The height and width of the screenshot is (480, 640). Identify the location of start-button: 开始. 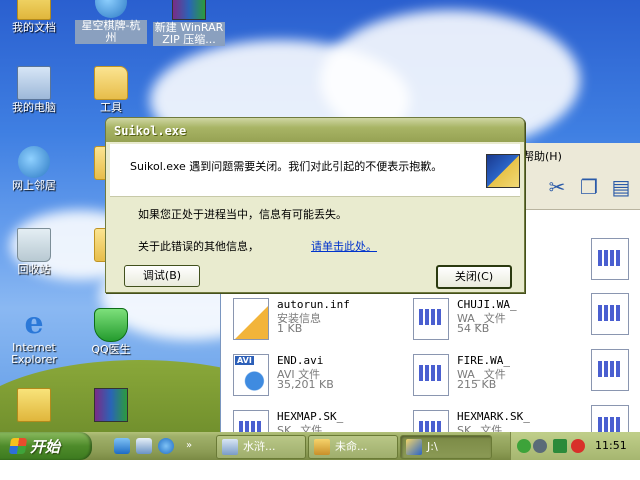
(46, 446).